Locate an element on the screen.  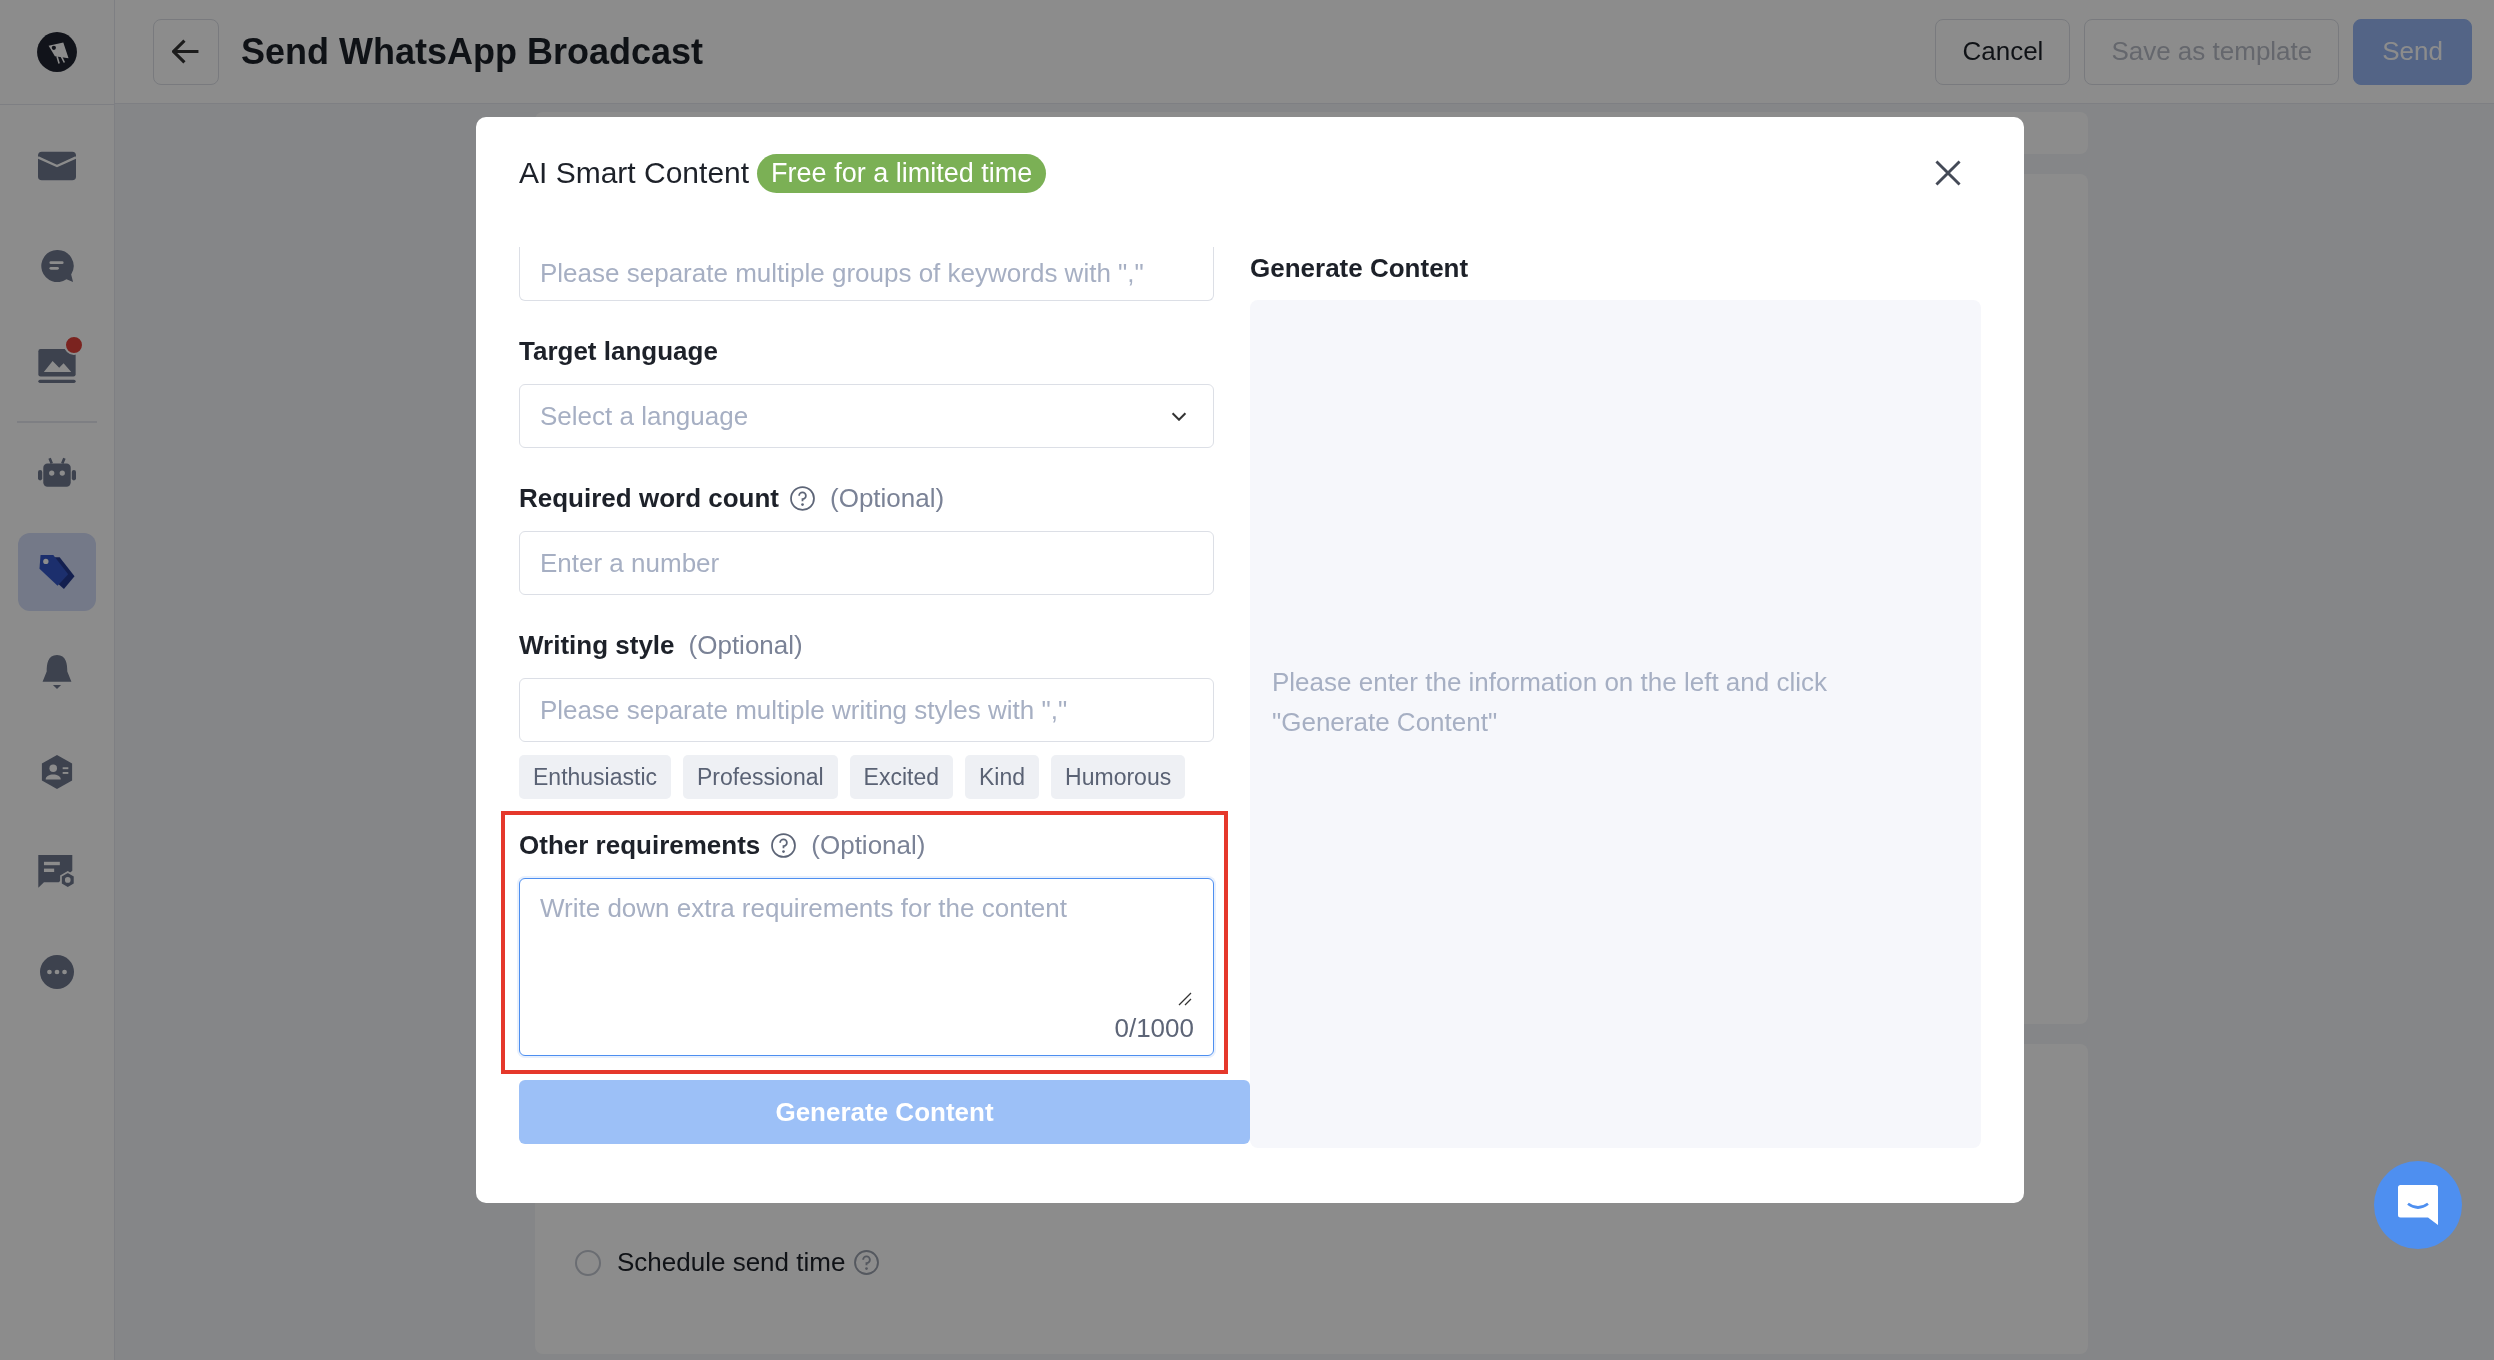
character-counter: 0/1000 is located at coordinates (1154, 1028).